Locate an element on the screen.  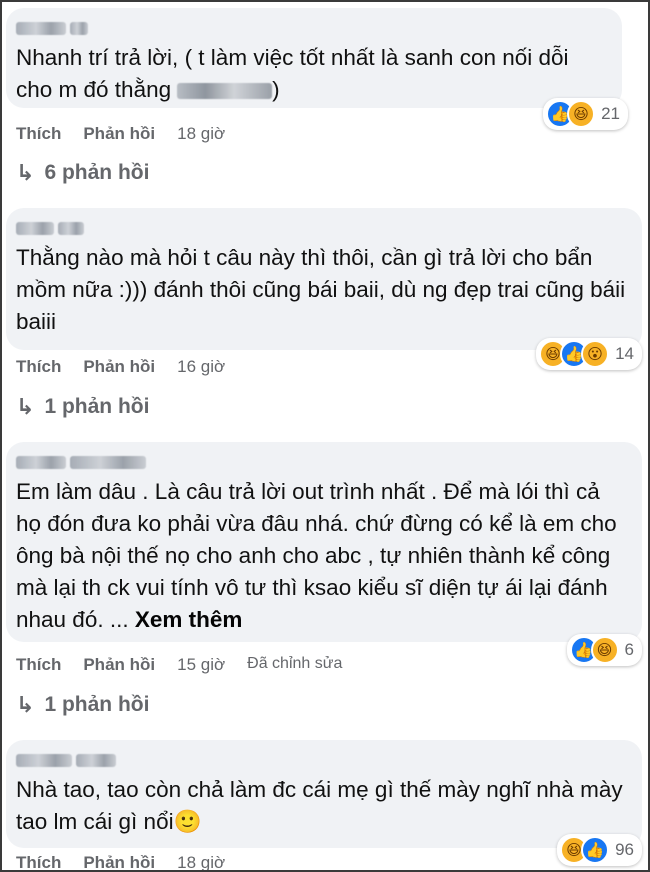
comment-actions: Thích Phản hồi 16 giờ is located at coordinates (120, 367).